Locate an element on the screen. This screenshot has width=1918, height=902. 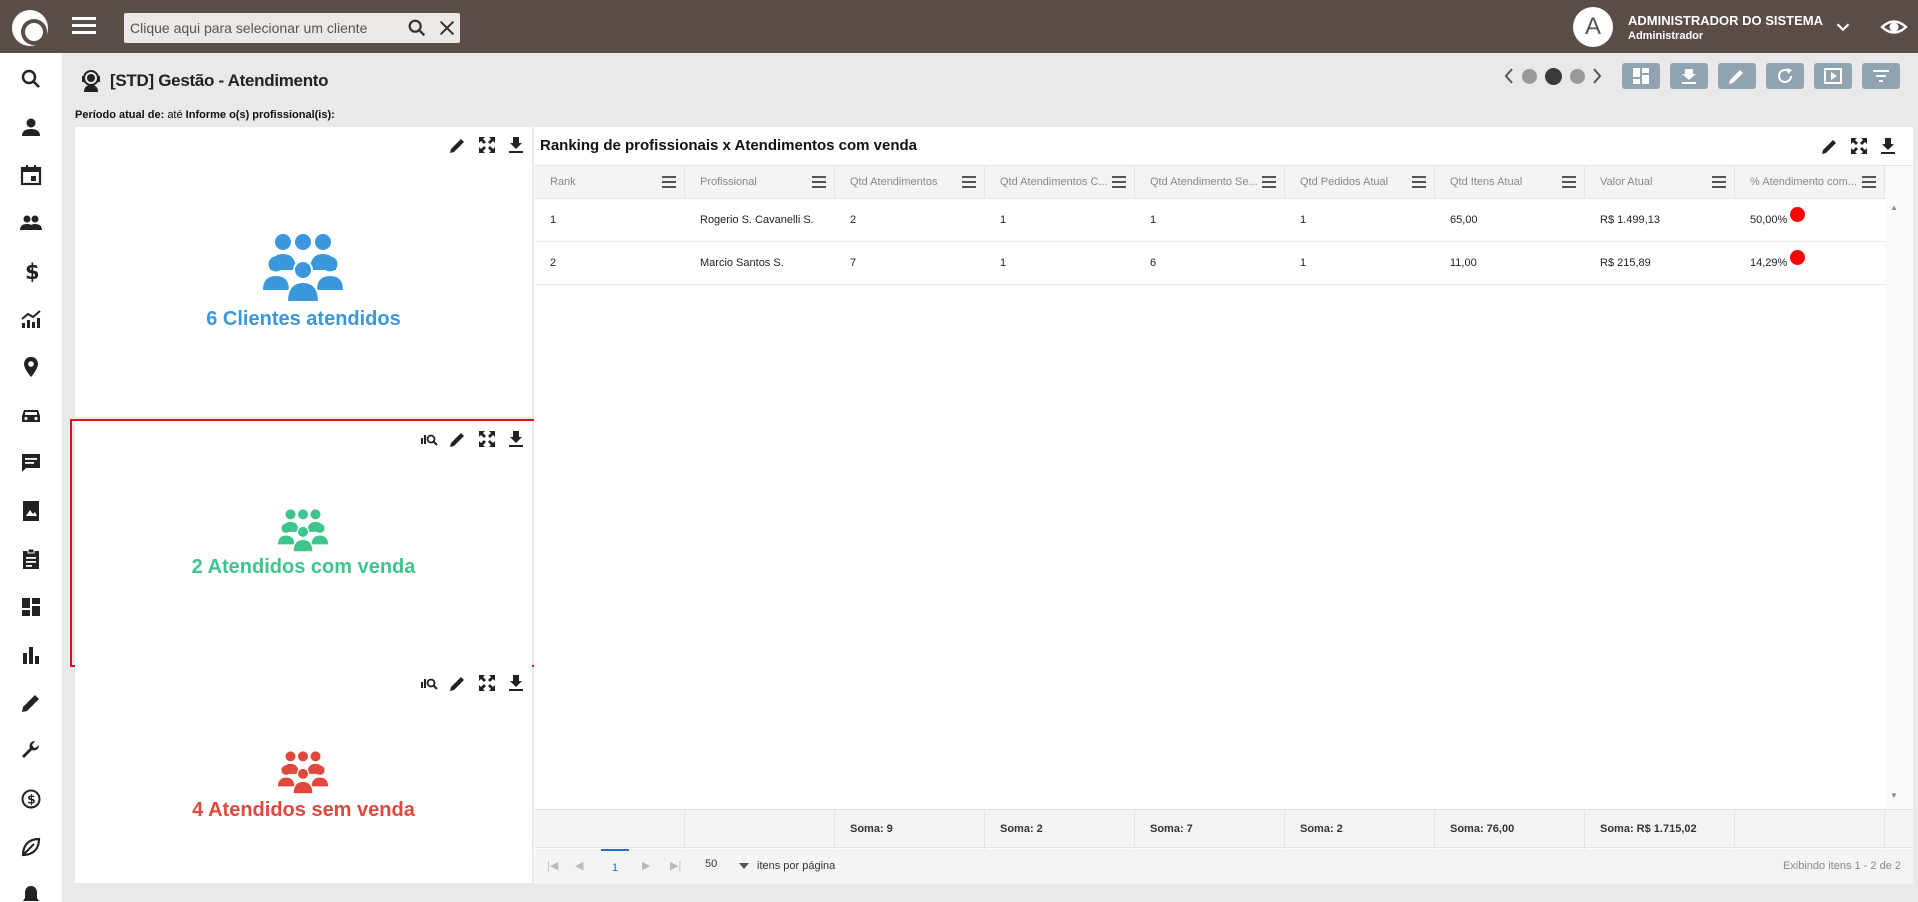
kpi-card-com-venda: 2 Atendidos com venda is located at coordinates (303, 543).